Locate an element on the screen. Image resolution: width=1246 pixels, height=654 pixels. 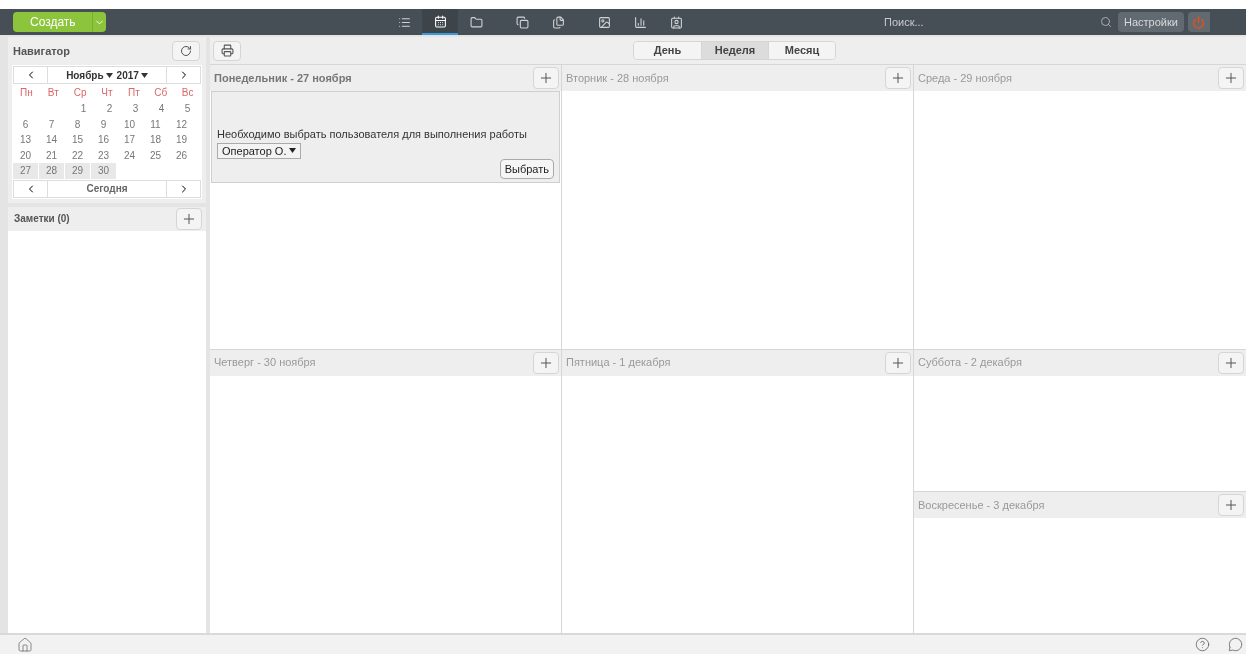
calendar-day: 2 is located at coordinates (109, 109).